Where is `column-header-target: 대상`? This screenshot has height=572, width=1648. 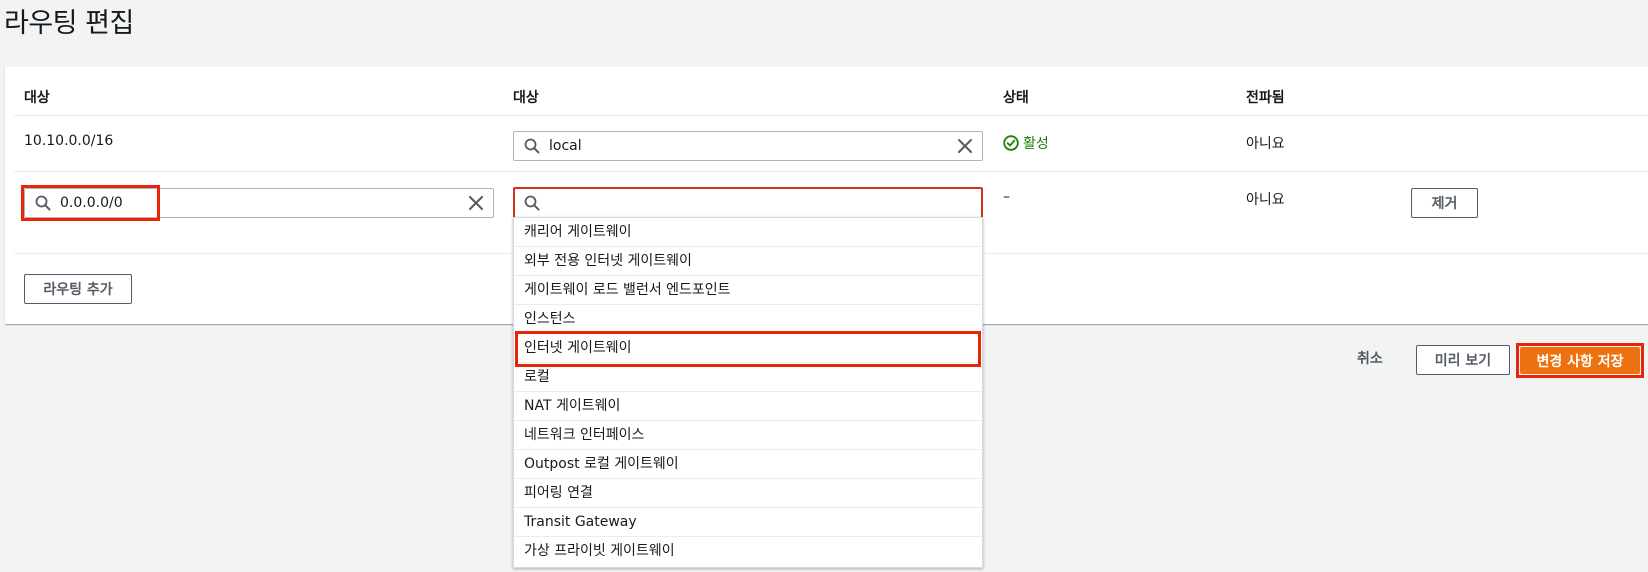
column-header-target: 대상 is located at coordinates (526, 98).